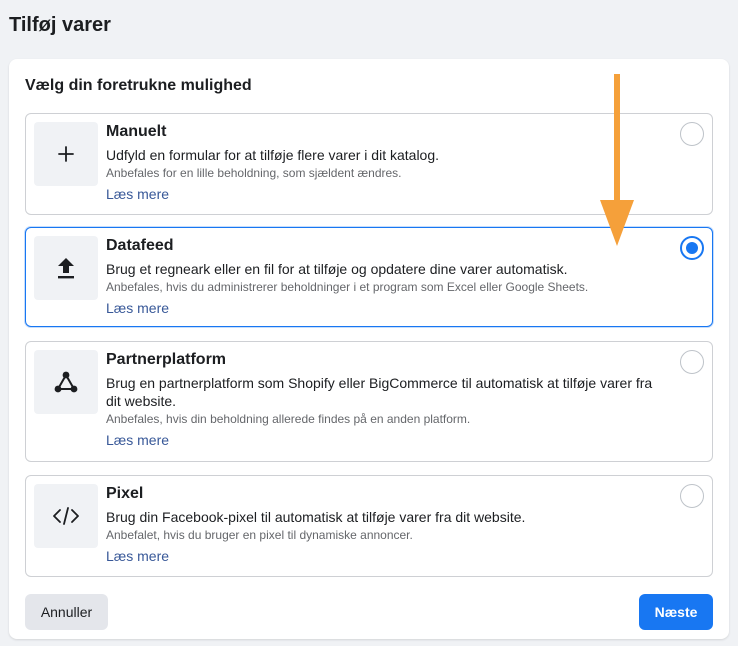 The height and width of the screenshot is (646, 738). I want to click on option-title: Manuelt, so click(136, 131).